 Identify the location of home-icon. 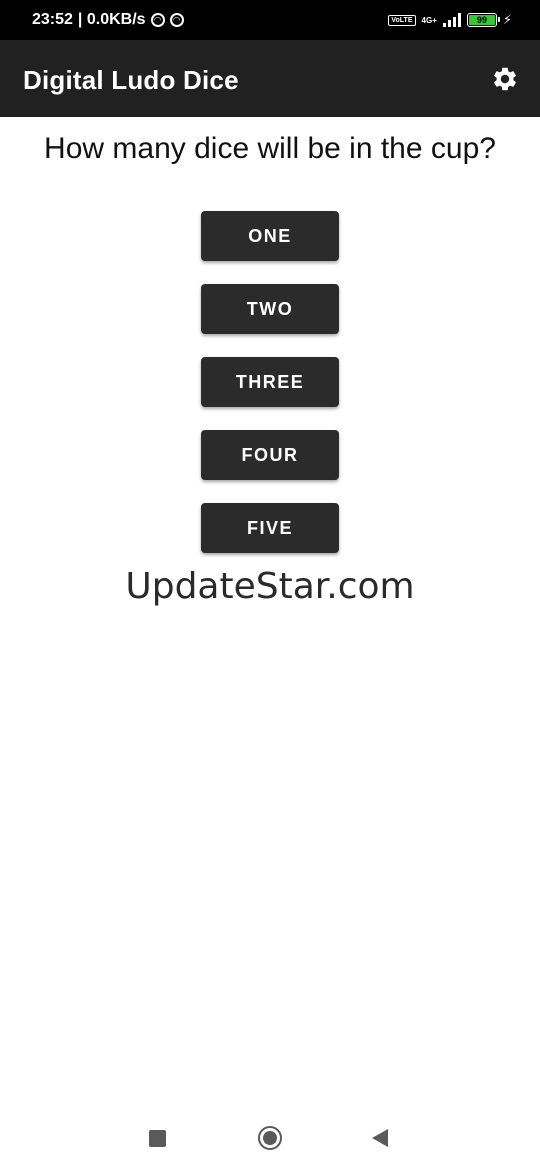
(270, 1138).